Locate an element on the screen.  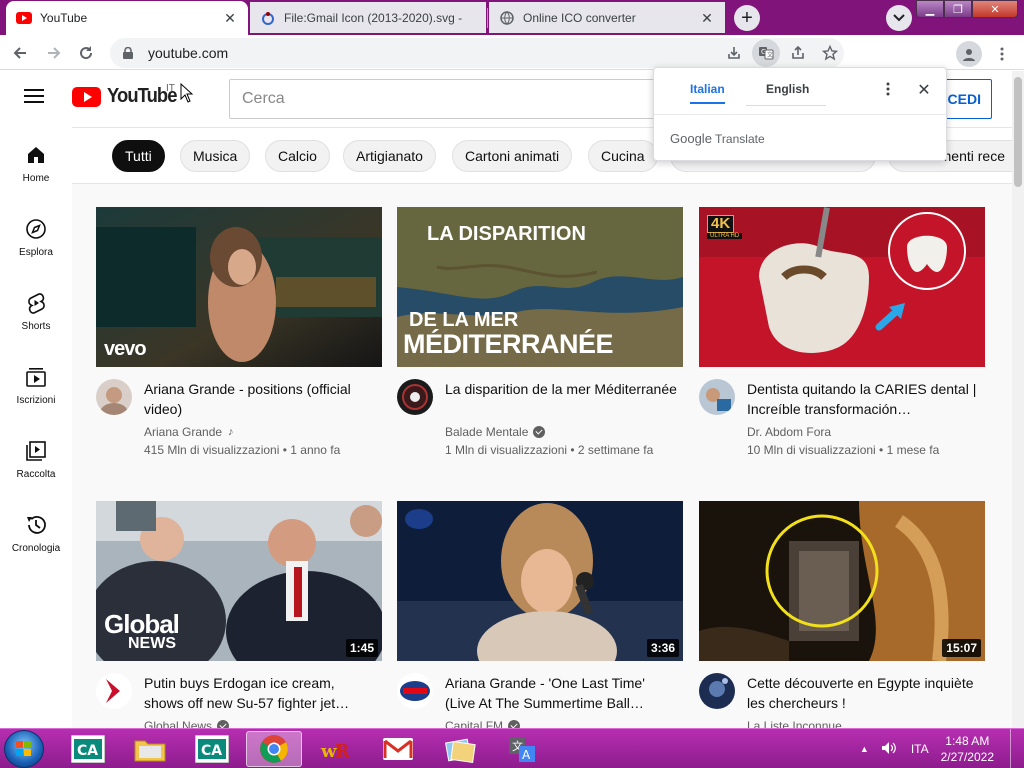
shorts-icon is located at coordinates (36, 303).